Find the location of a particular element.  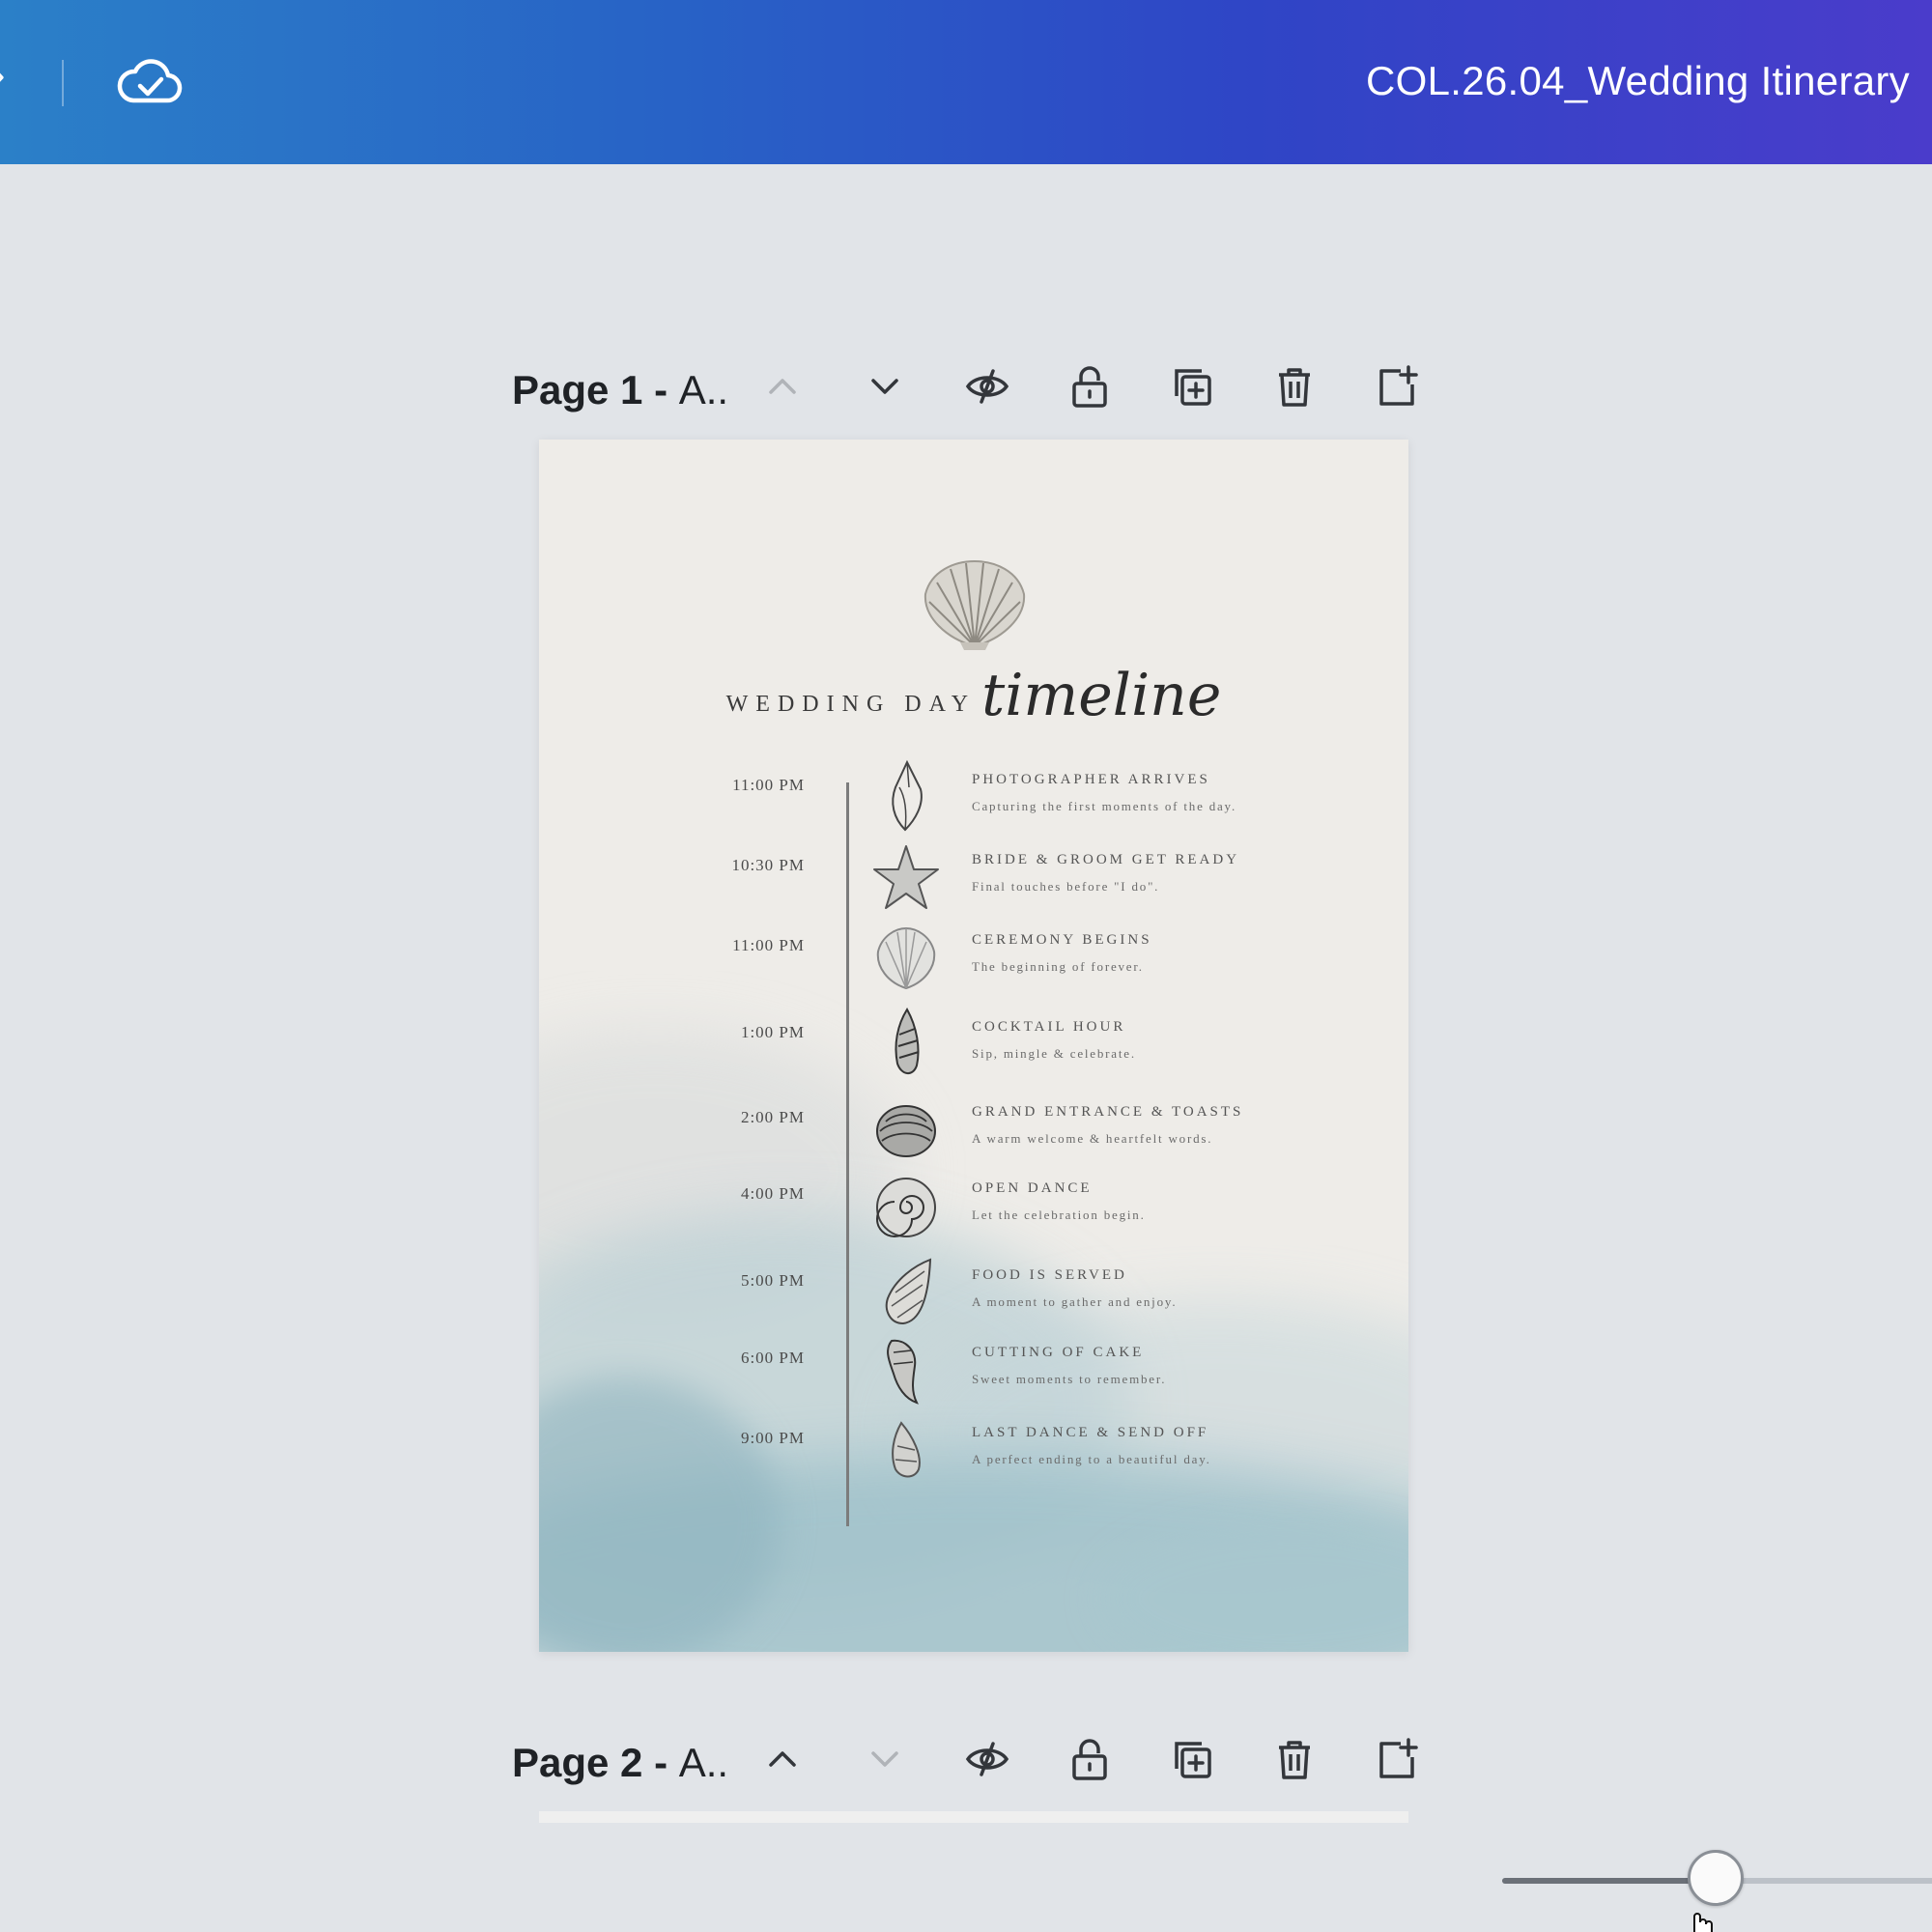

toolbar-divider is located at coordinates (63, 83).